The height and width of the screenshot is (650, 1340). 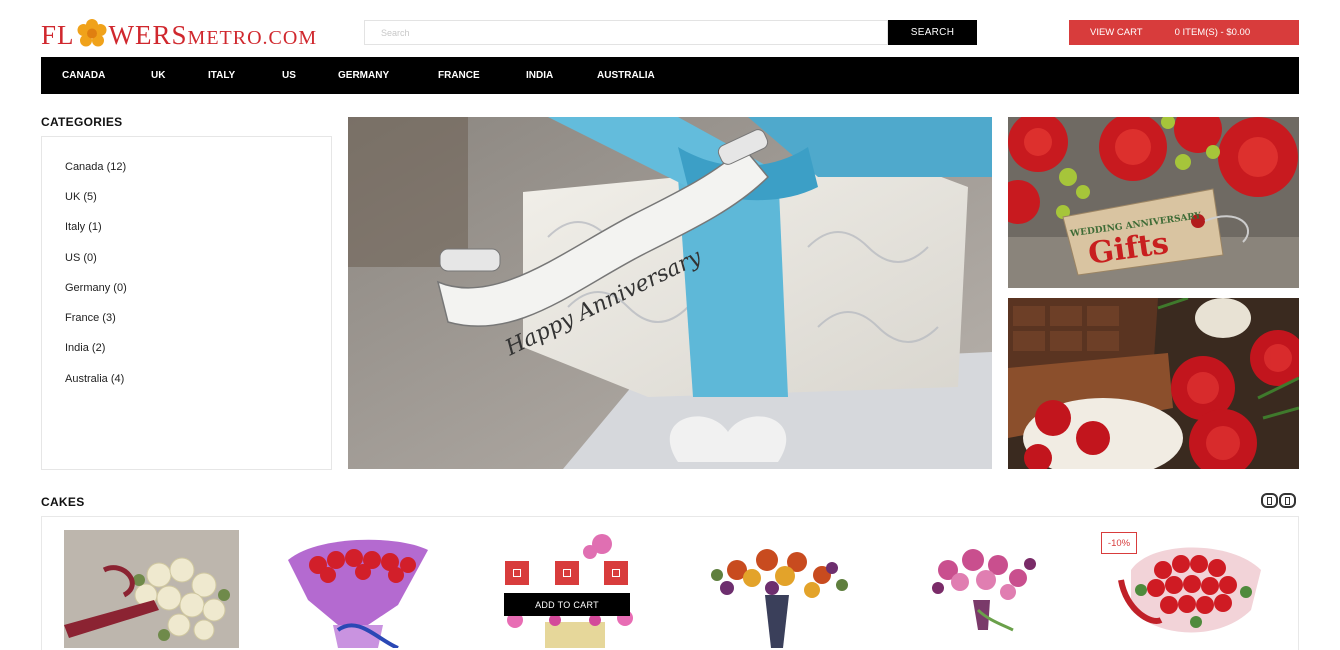 What do you see at coordinates (1116, 32) in the screenshot?
I see `view-cart-label: VIEW CART` at bounding box center [1116, 32].